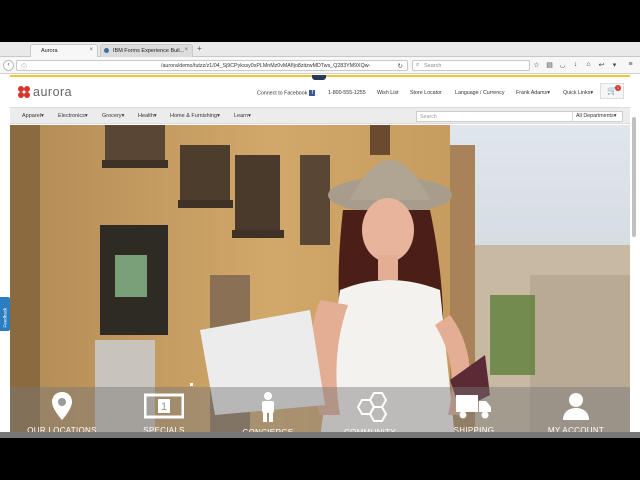  I want to click on language-currency-link: Language / Currency, so click(479, 93).